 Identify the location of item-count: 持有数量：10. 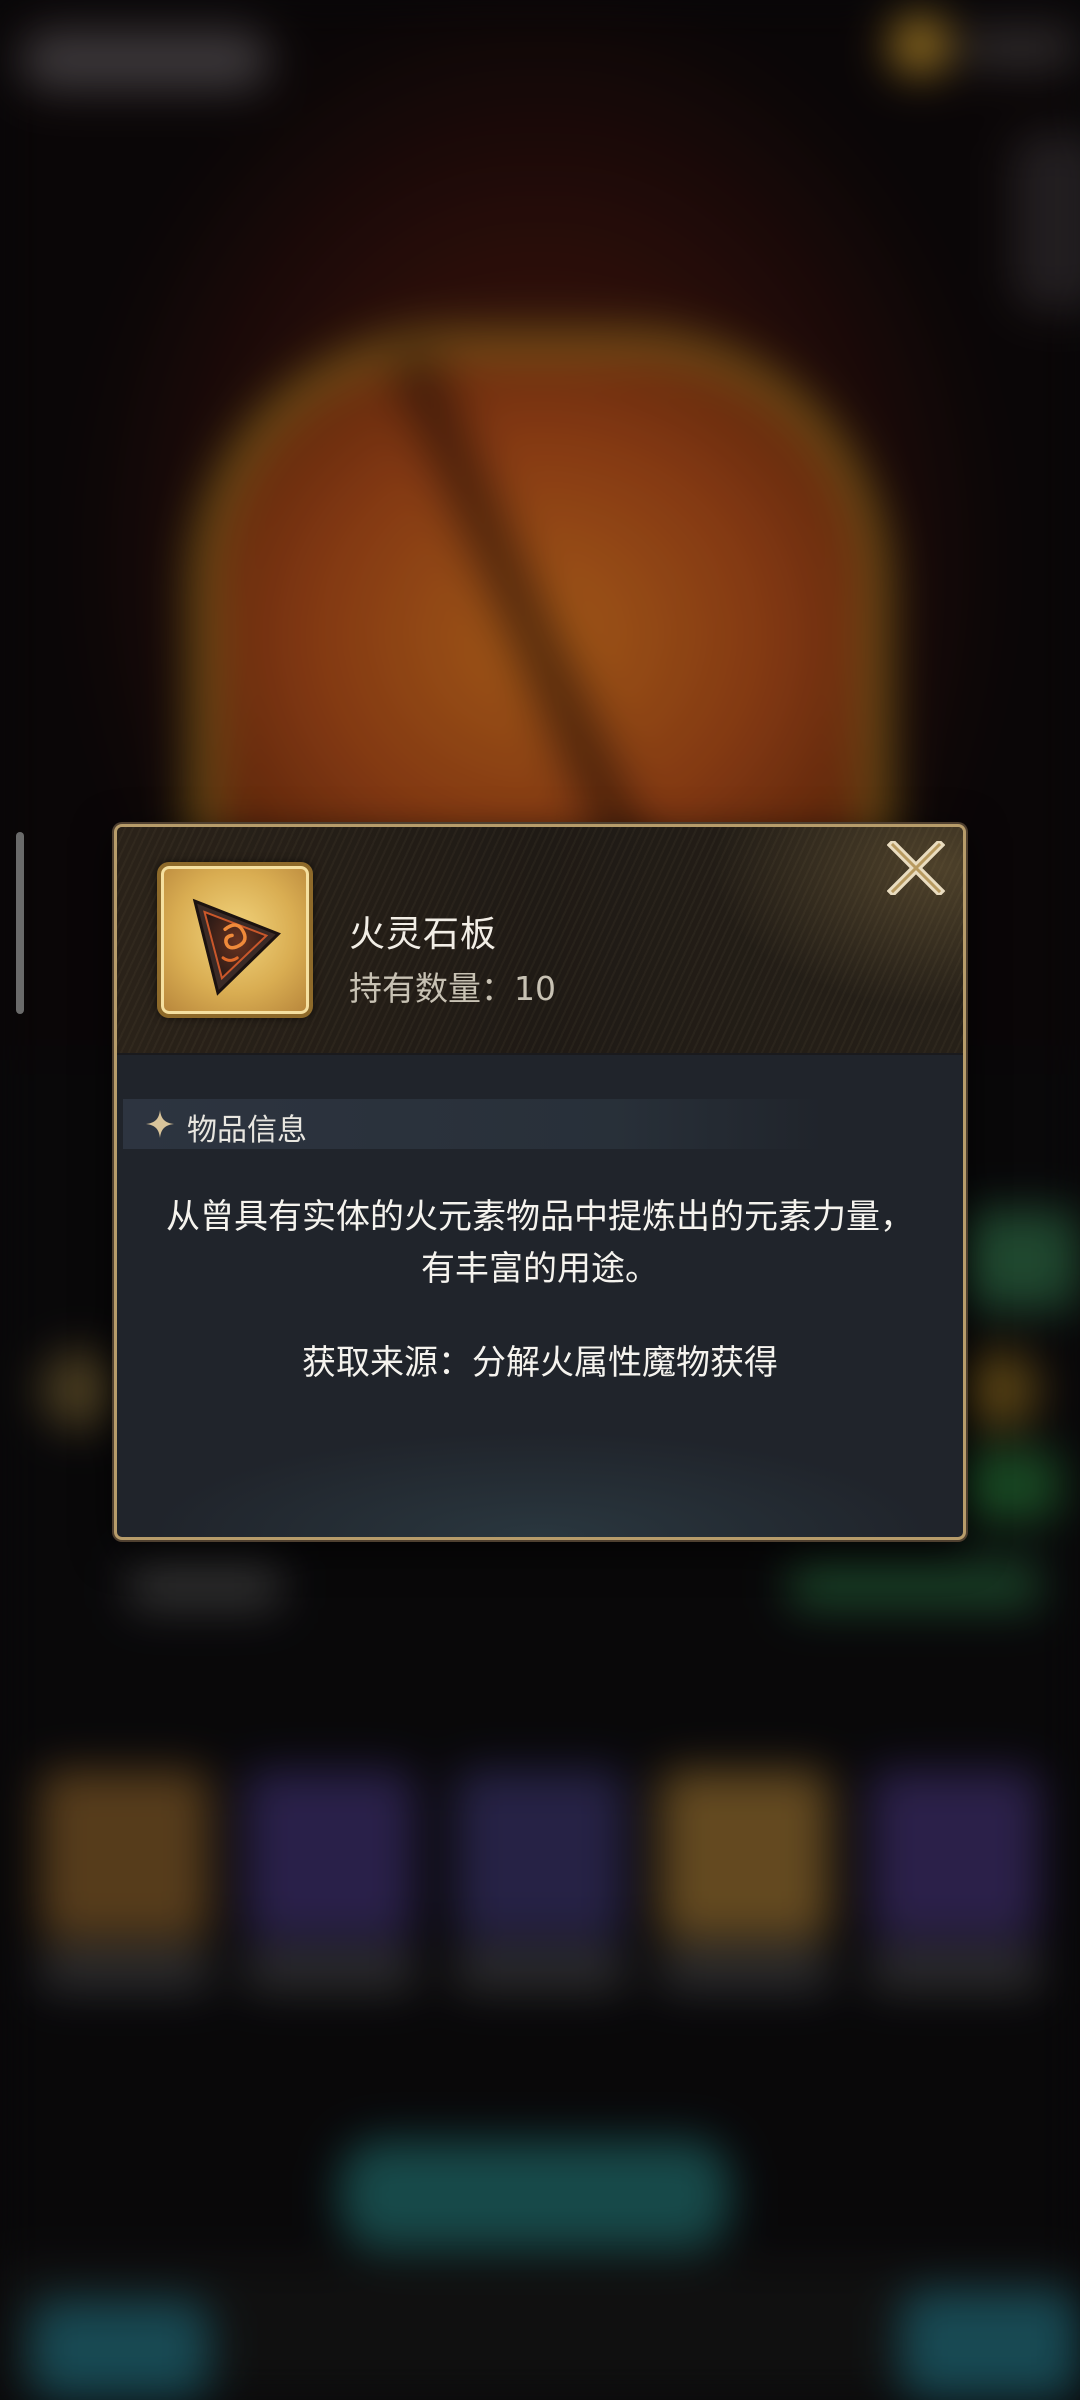
(452, 986).